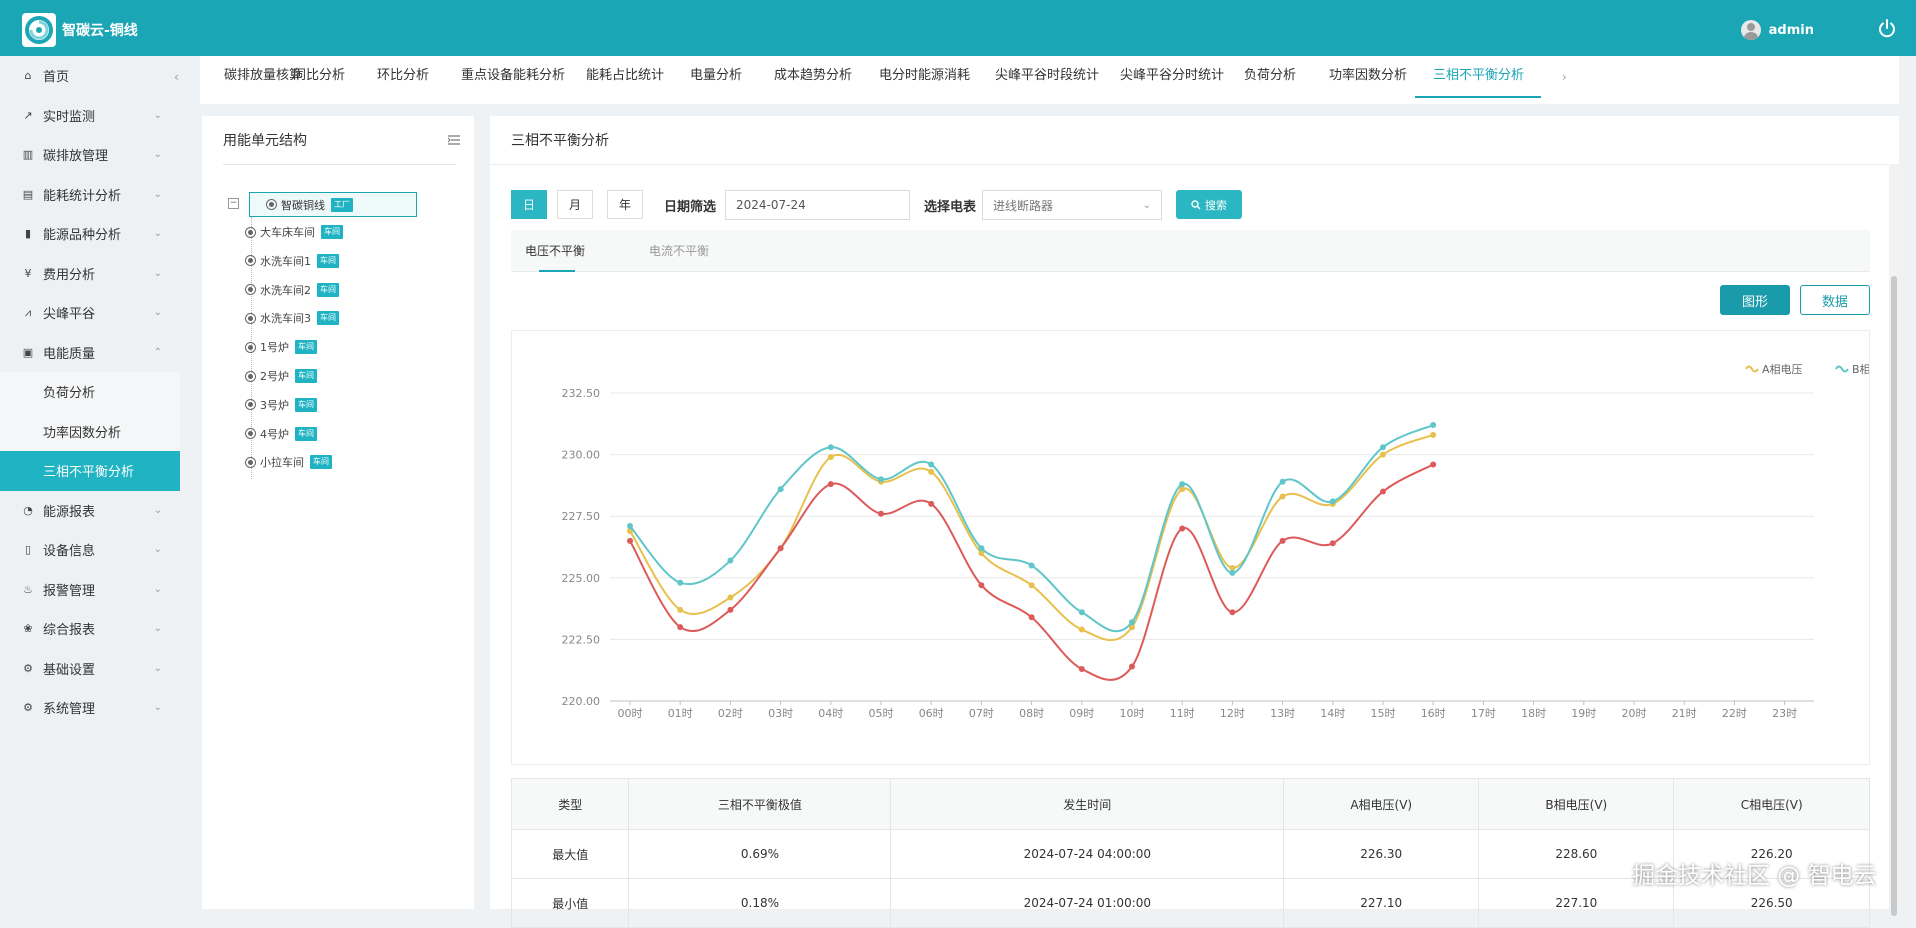 This screenshot has height=928, width=1916. What do you see at coordinates (292, 261) in the screenshot?
I see `tree-node: 水洗车间1 车间` at bounding box center [292, 261].